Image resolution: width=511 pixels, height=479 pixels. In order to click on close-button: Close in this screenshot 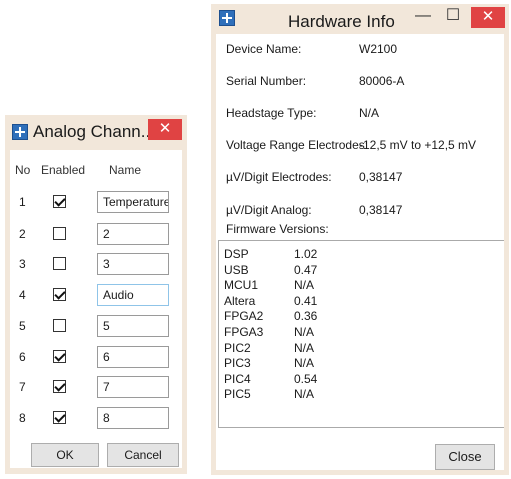, I will do `click(465, 457)`.